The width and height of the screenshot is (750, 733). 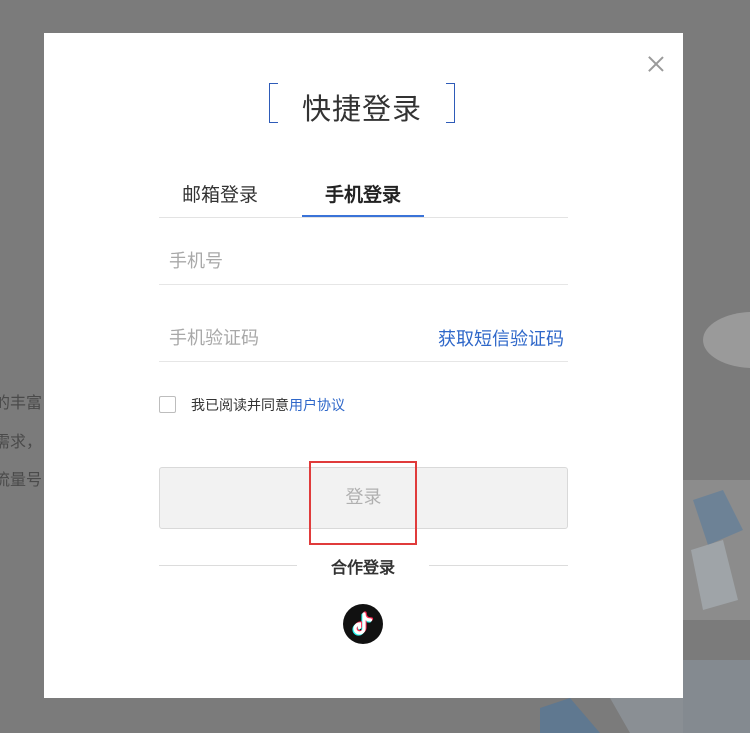 I want to click on user-agreement-link: 用户协议, so click(x=317, y=406).